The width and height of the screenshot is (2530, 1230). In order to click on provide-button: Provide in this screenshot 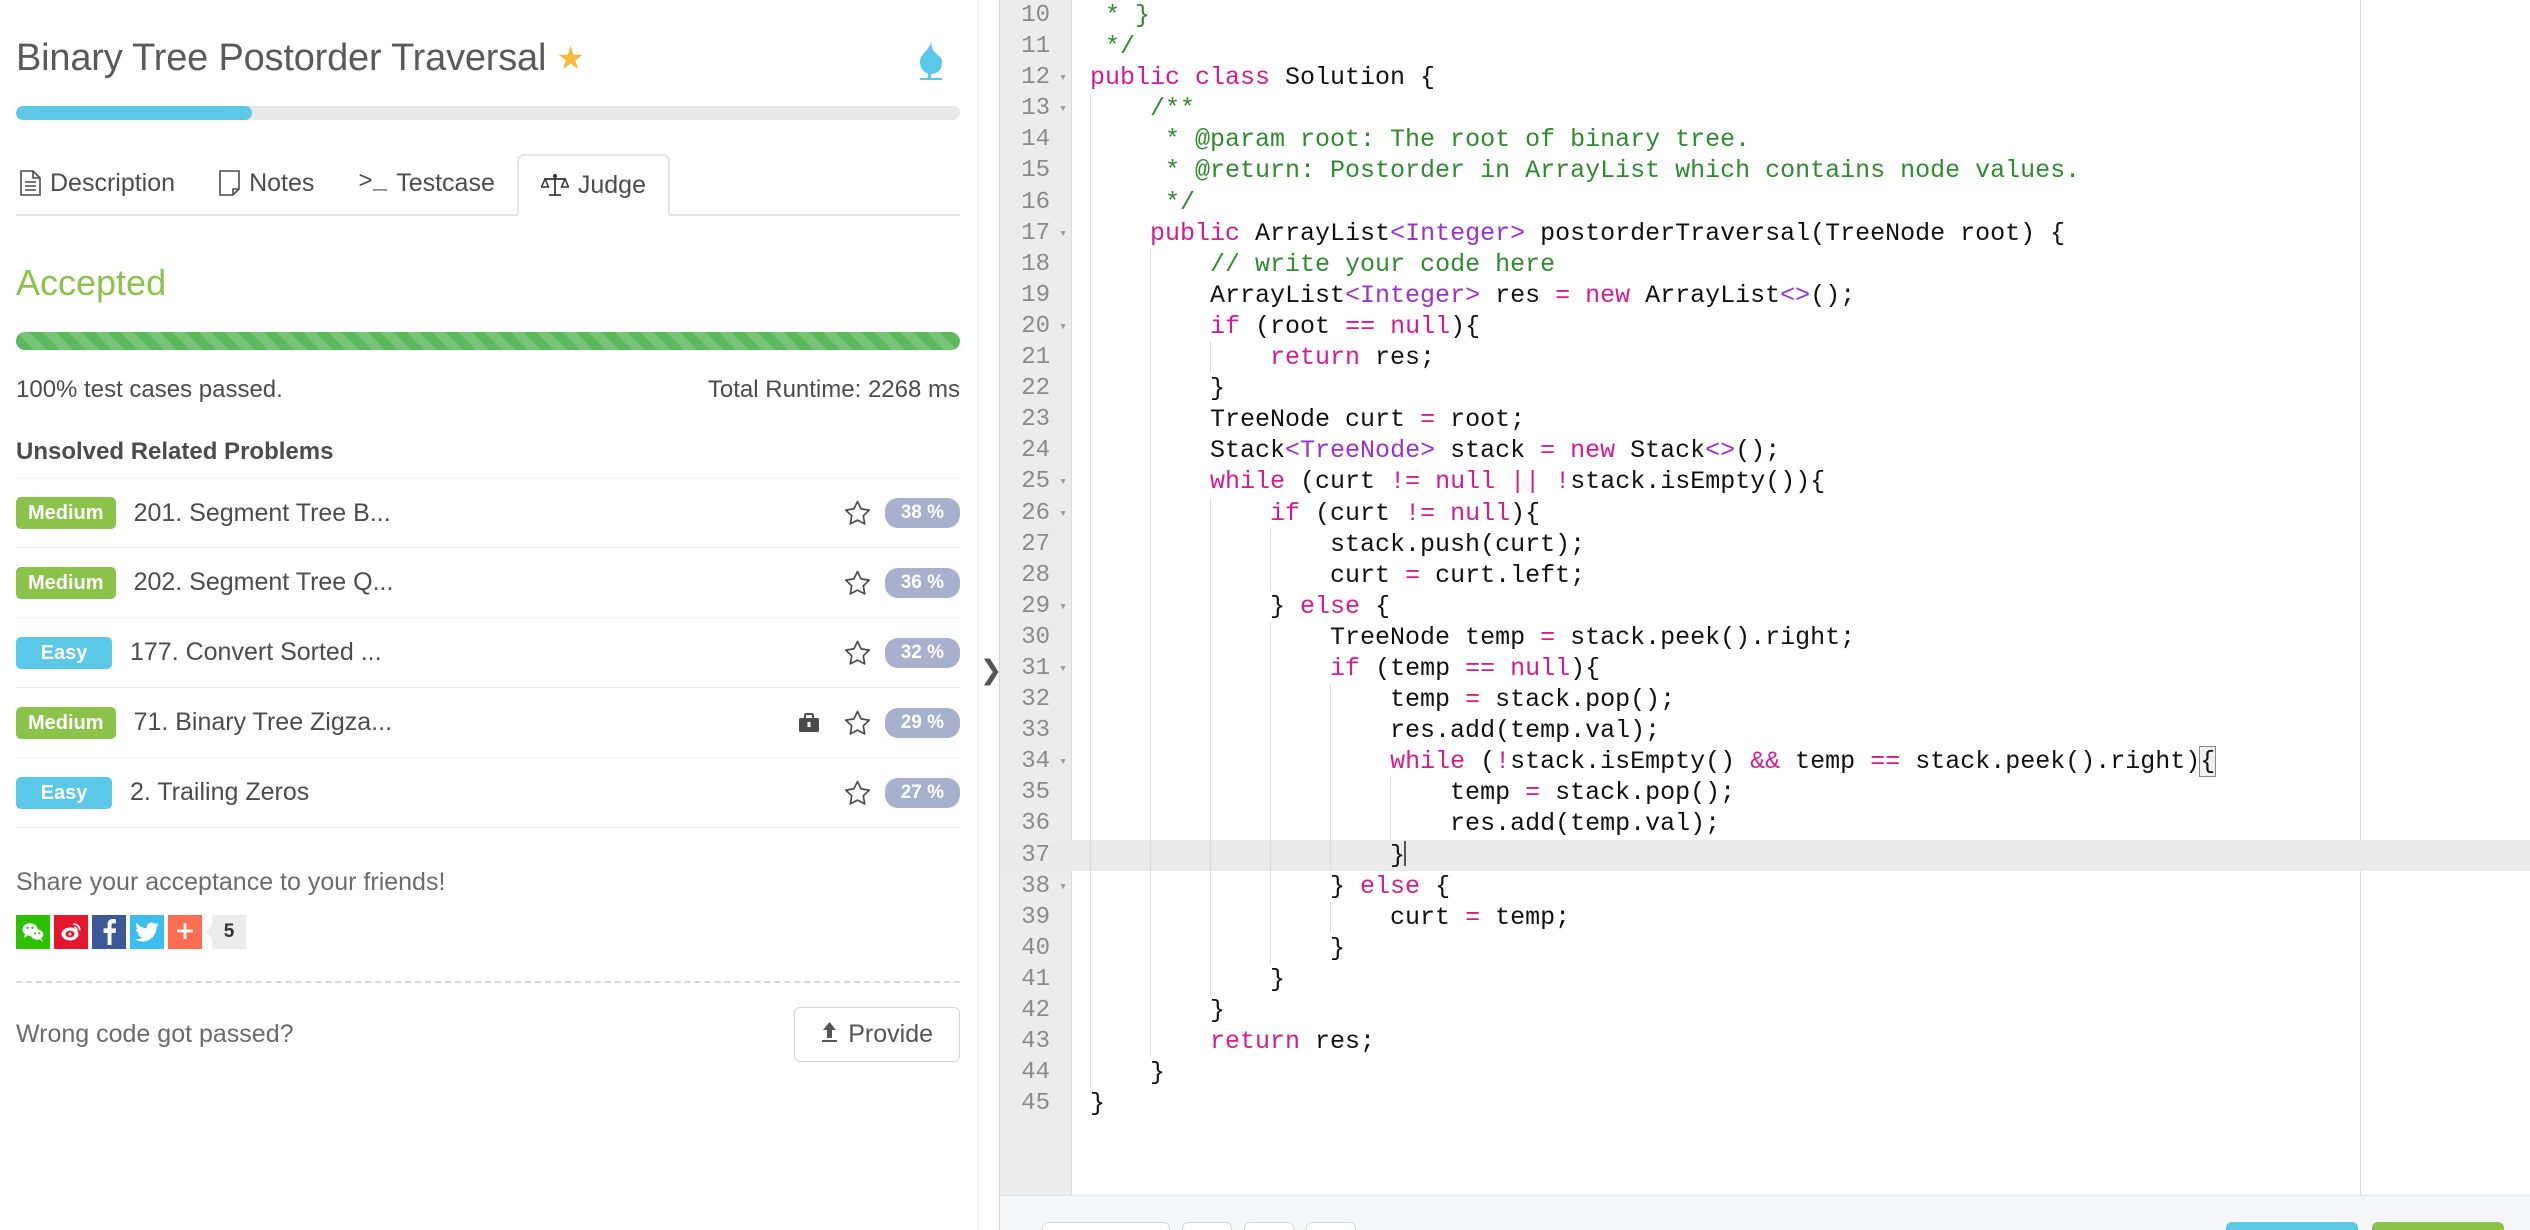, I will do `click(877, 1034)`.